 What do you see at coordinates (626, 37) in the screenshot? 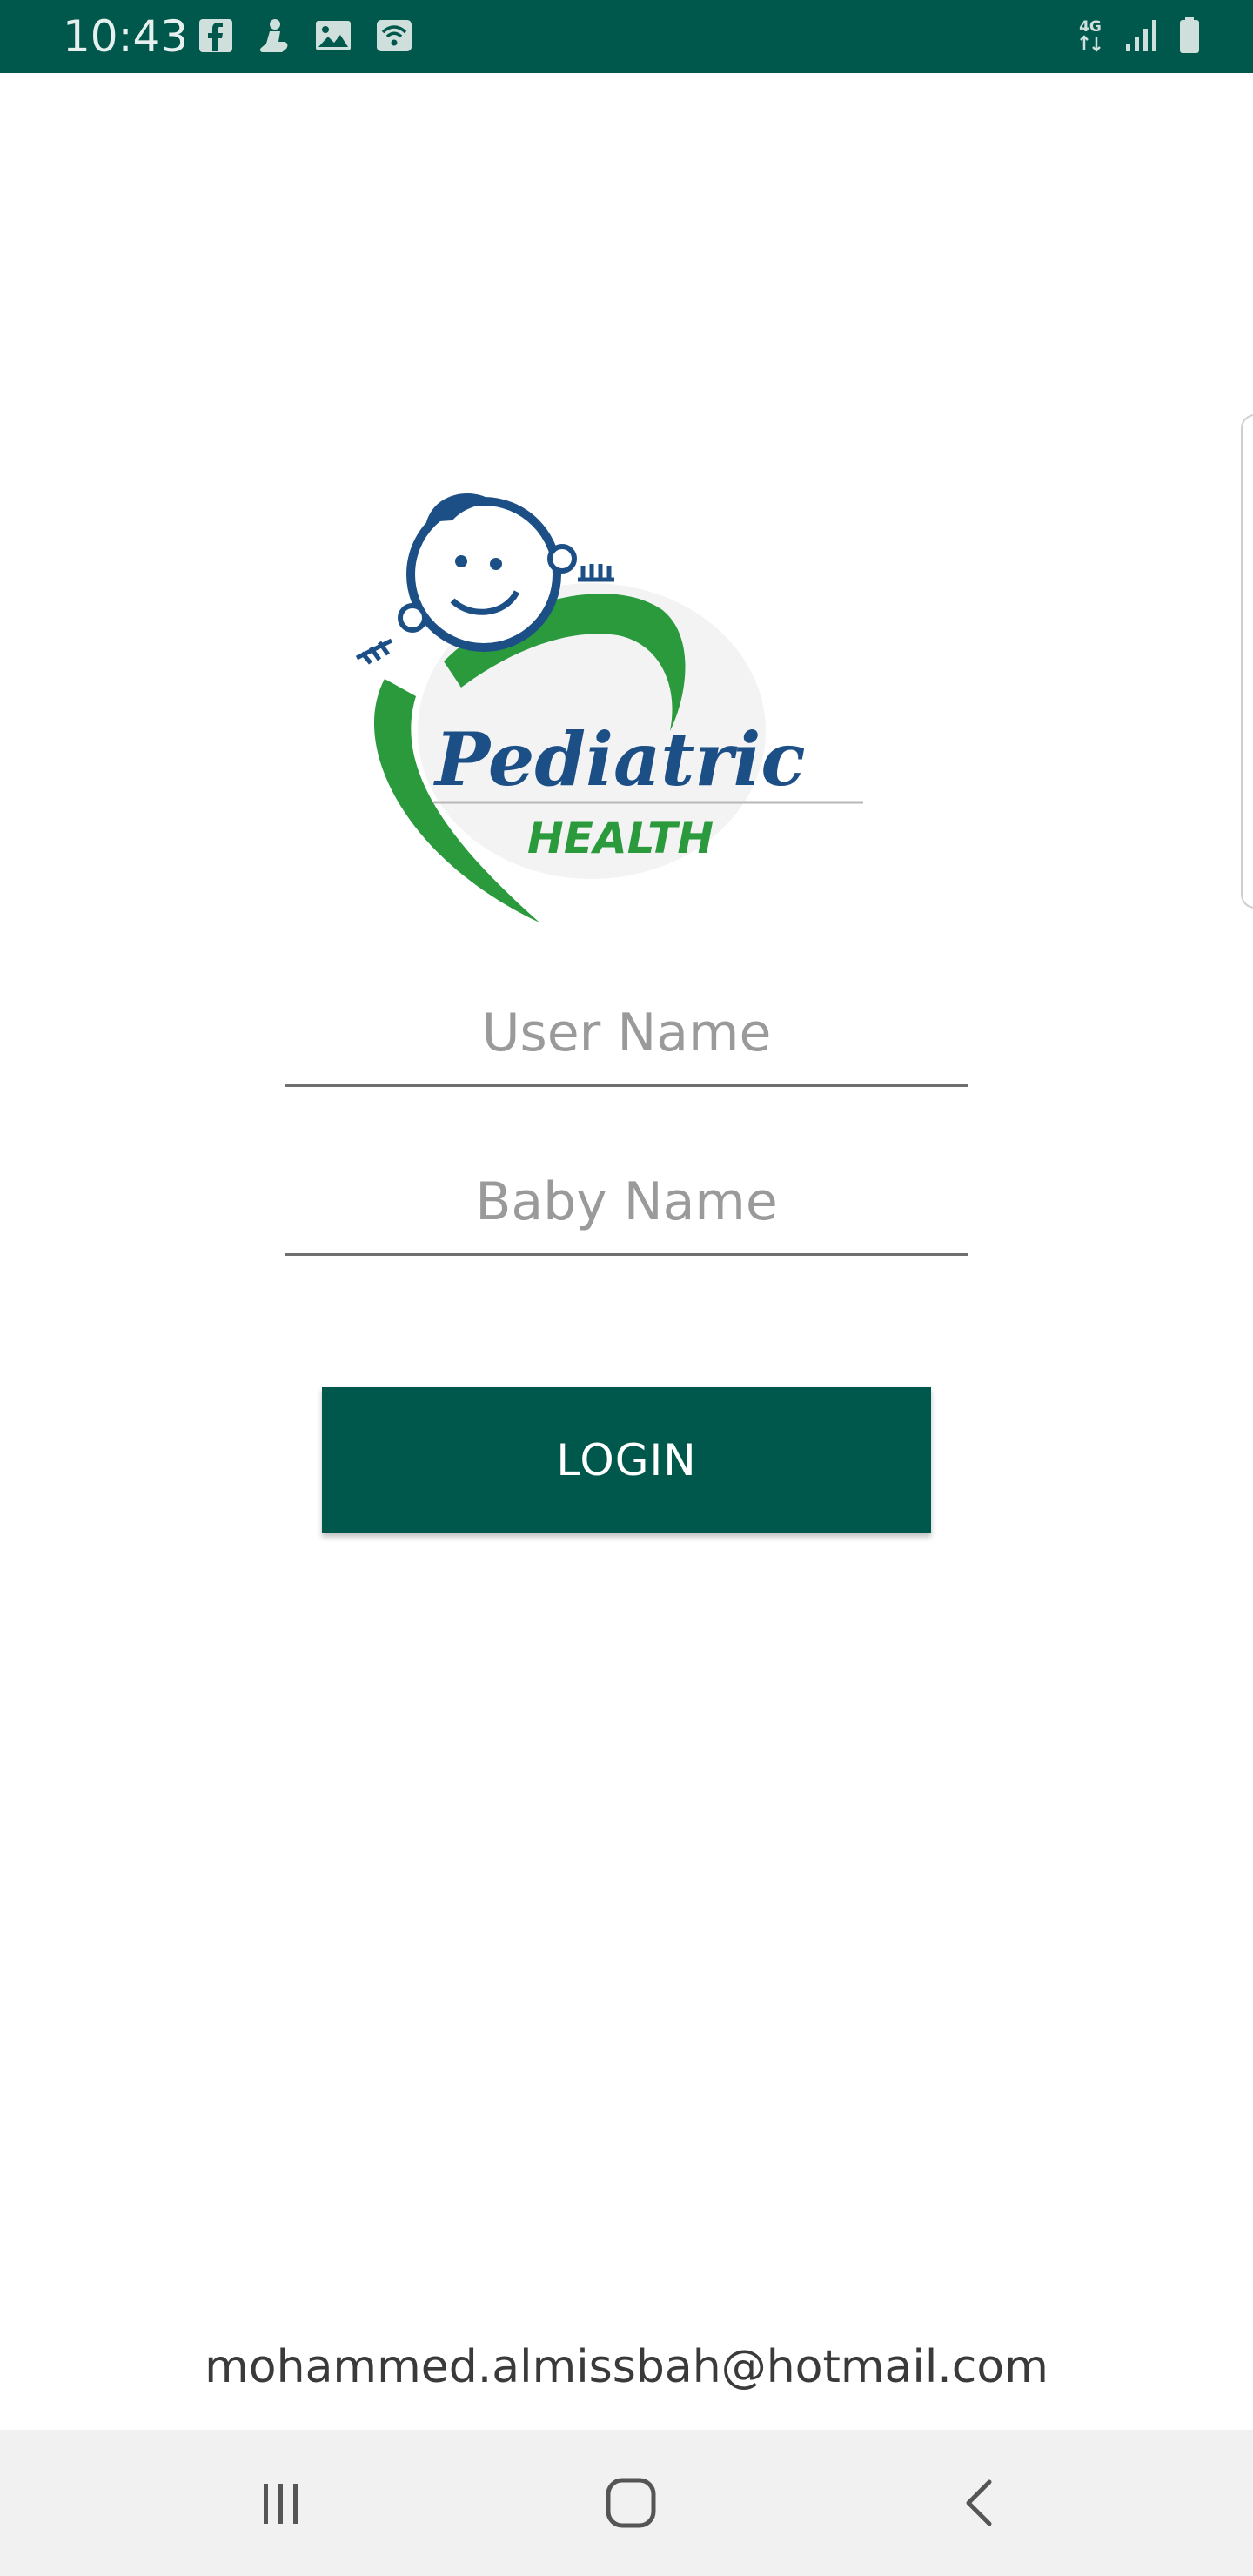
I see `status-bar: 10:43 4G` at bounding box center [626, 37].